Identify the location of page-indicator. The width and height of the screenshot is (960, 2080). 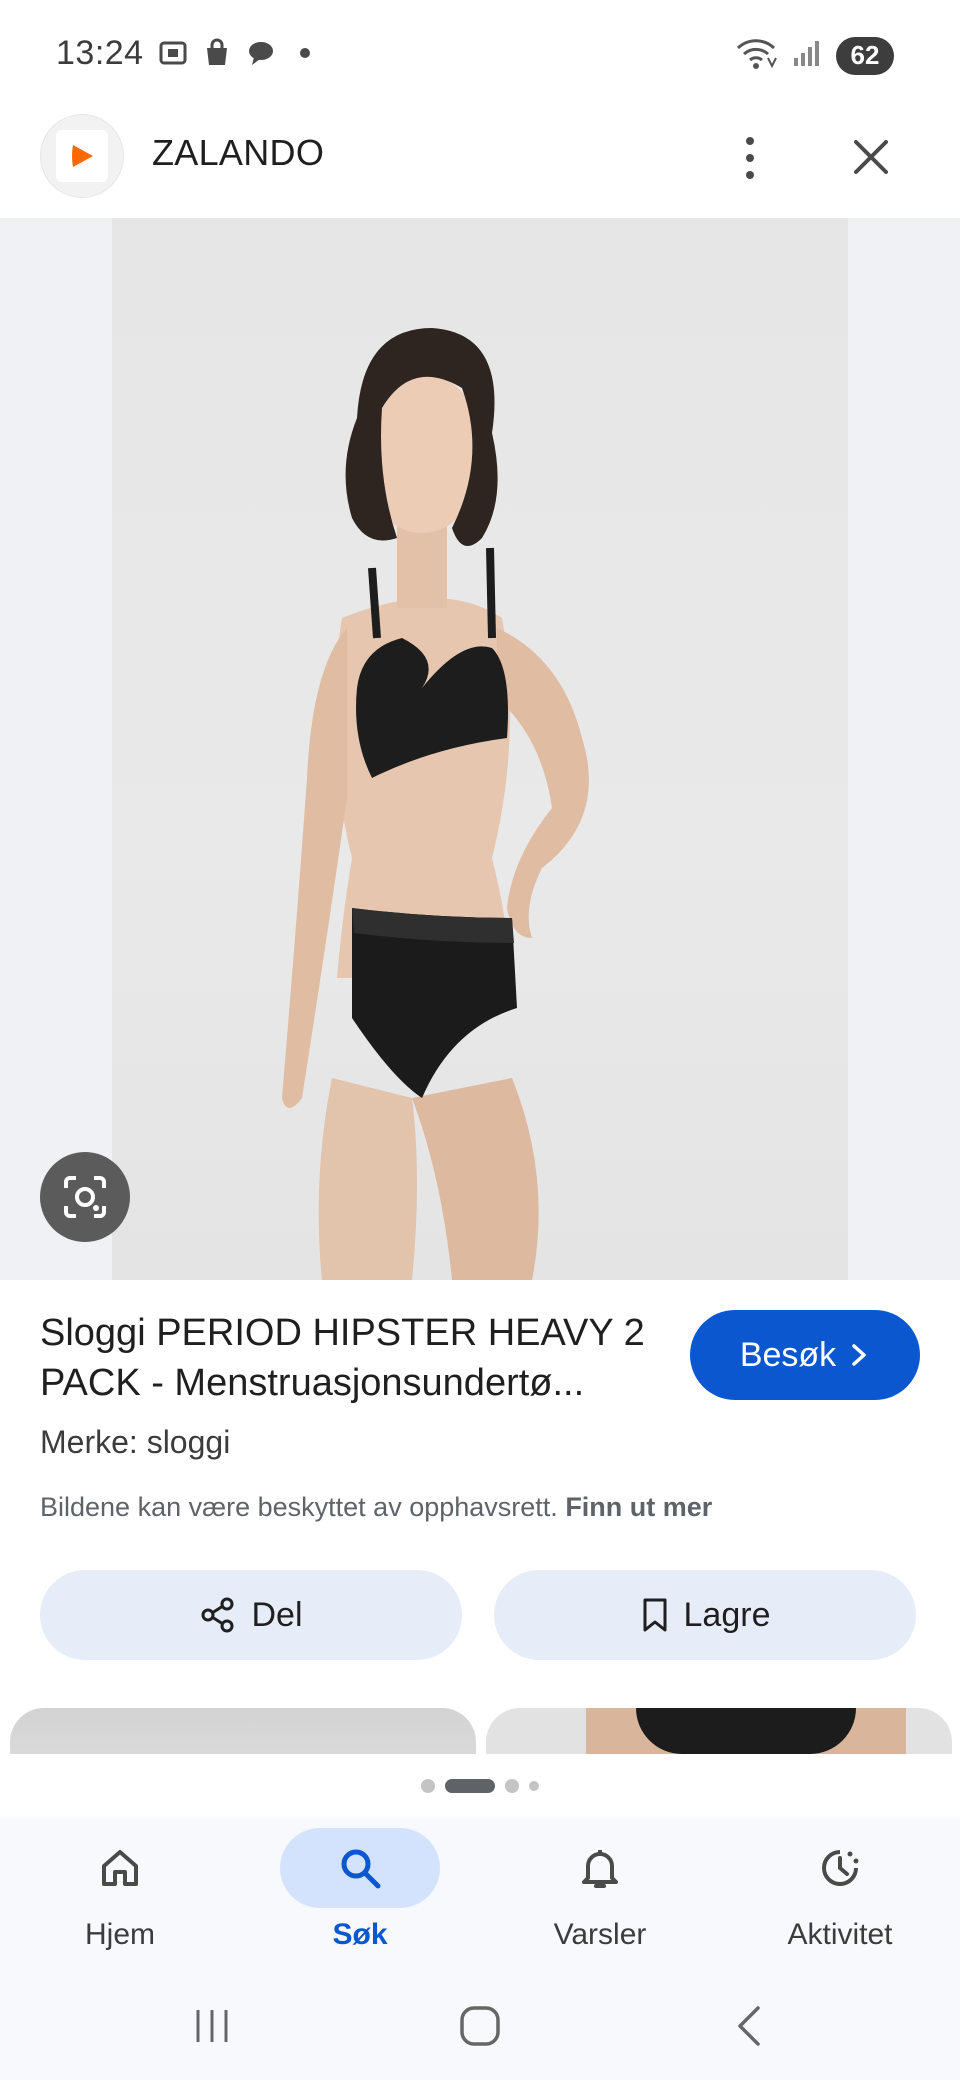
(480, 1786).